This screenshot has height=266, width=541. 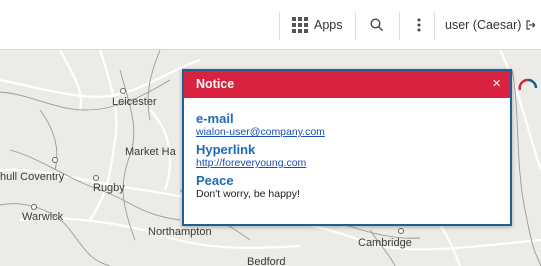 I want to click on vertical-dots-icon, so click(x=419, y=25).